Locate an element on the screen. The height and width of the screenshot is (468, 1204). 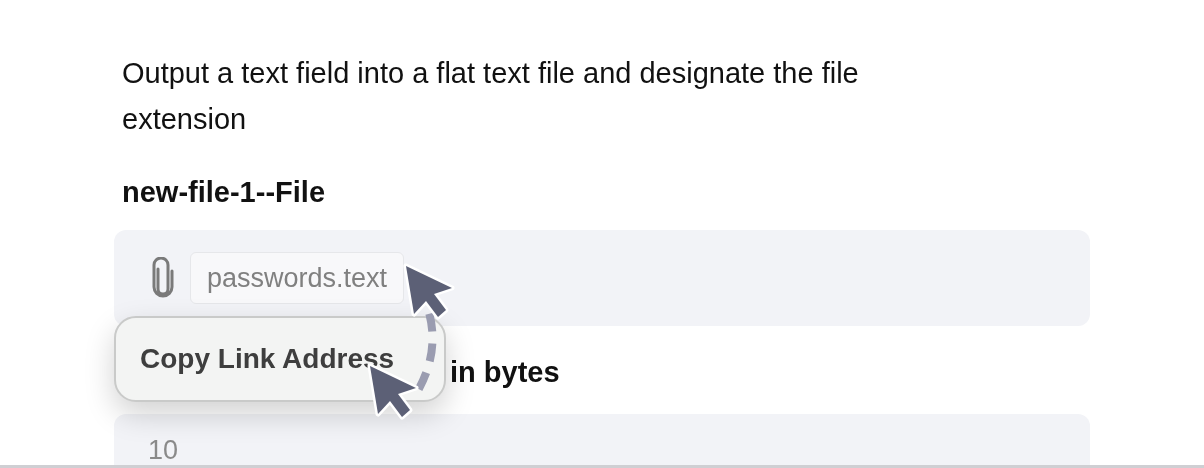
field-label: new-file-1--File is located at coordinates (223, 192).